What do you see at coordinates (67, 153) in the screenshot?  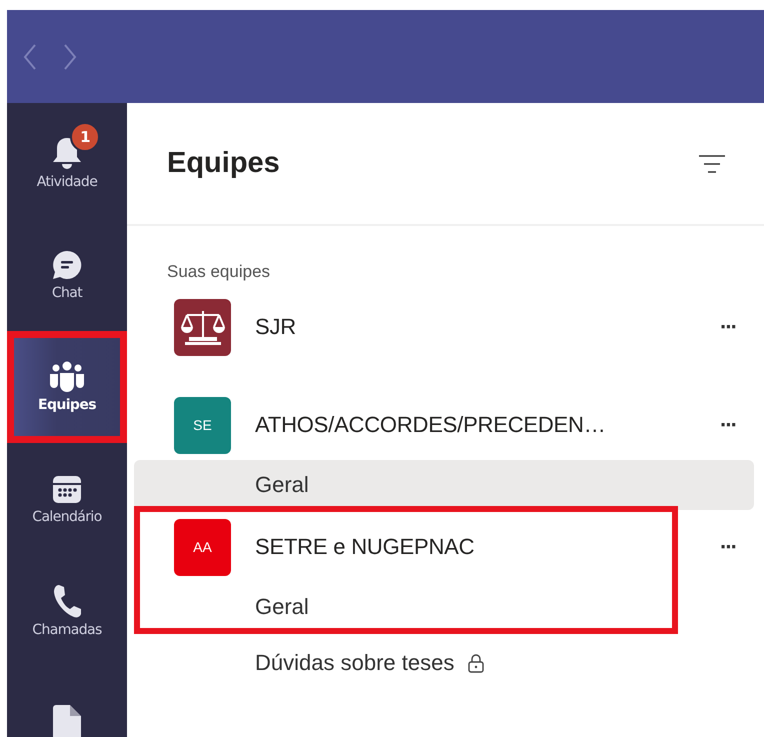 I see `bell-icon` at bounding box center [67, 153].